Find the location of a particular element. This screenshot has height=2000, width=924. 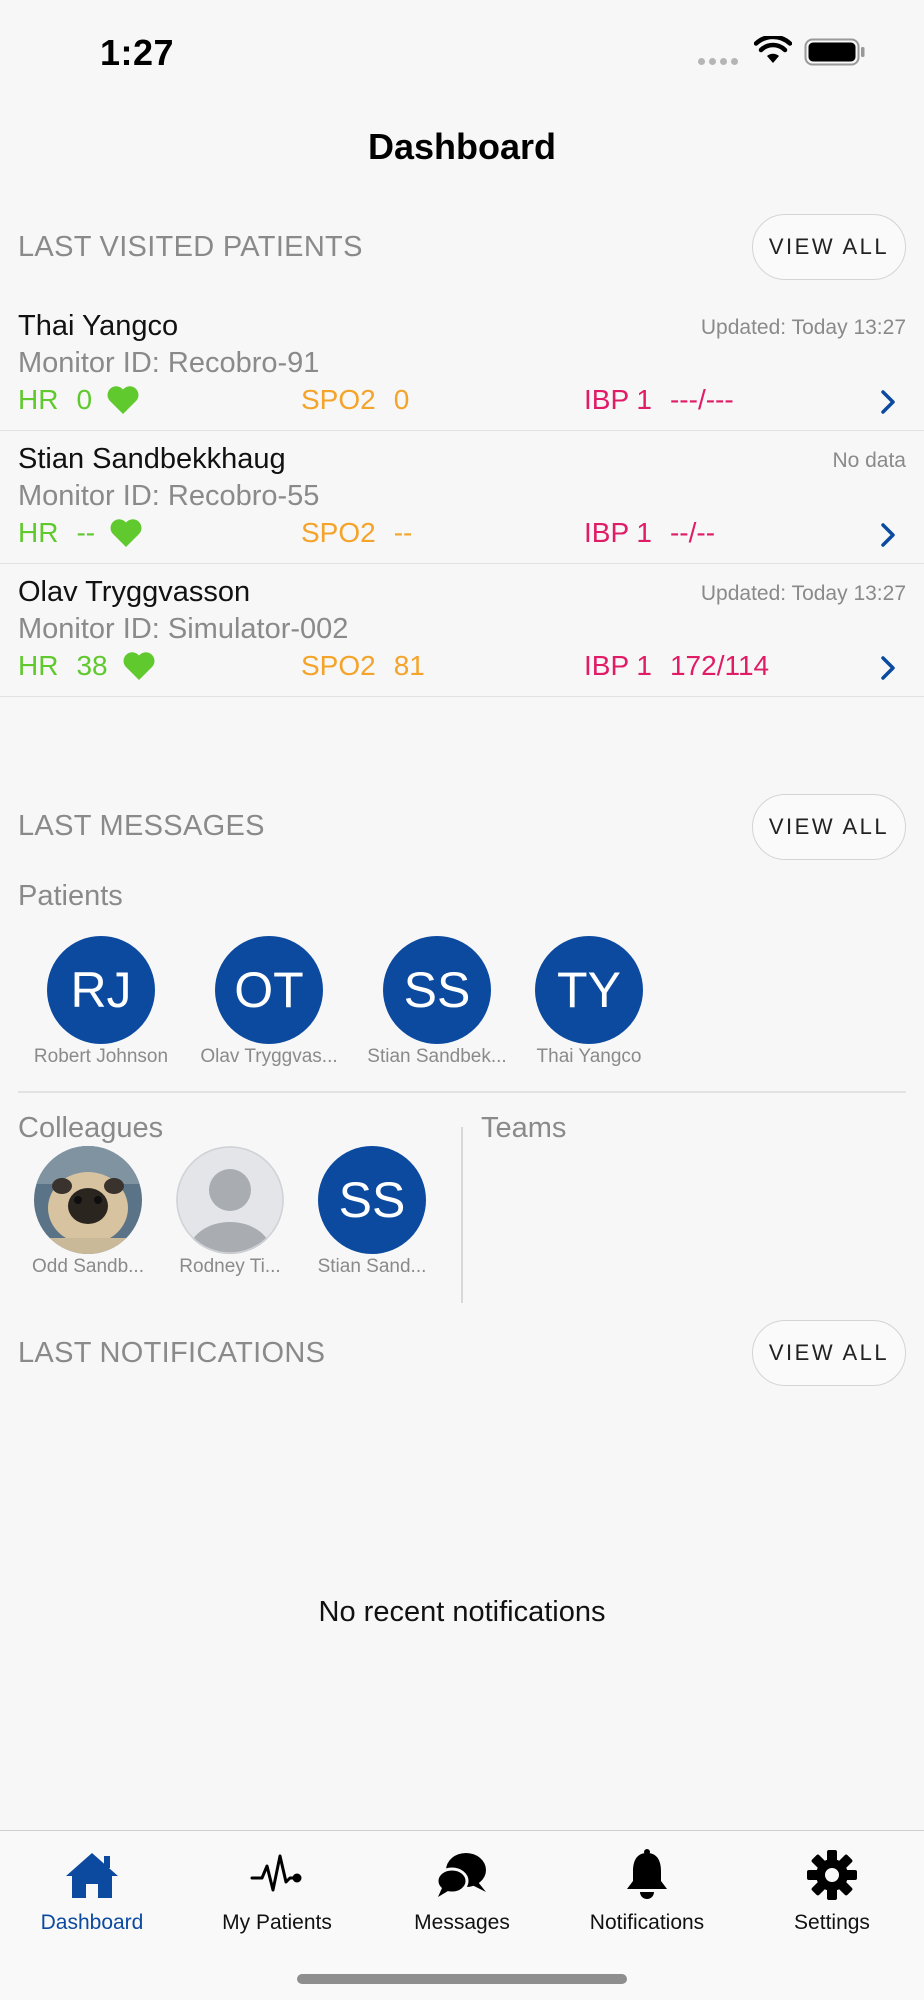

patient-name: Thai Yangco is located at coordinates (98, 326).